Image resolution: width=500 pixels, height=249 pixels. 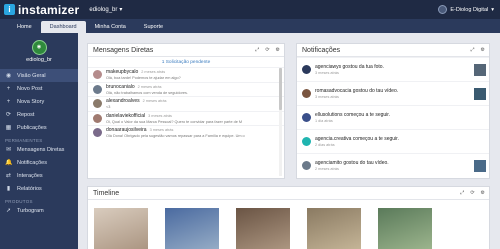 I want to click on sidebar-item-repost: ⟳ Repost, so click(x=39, y=114).